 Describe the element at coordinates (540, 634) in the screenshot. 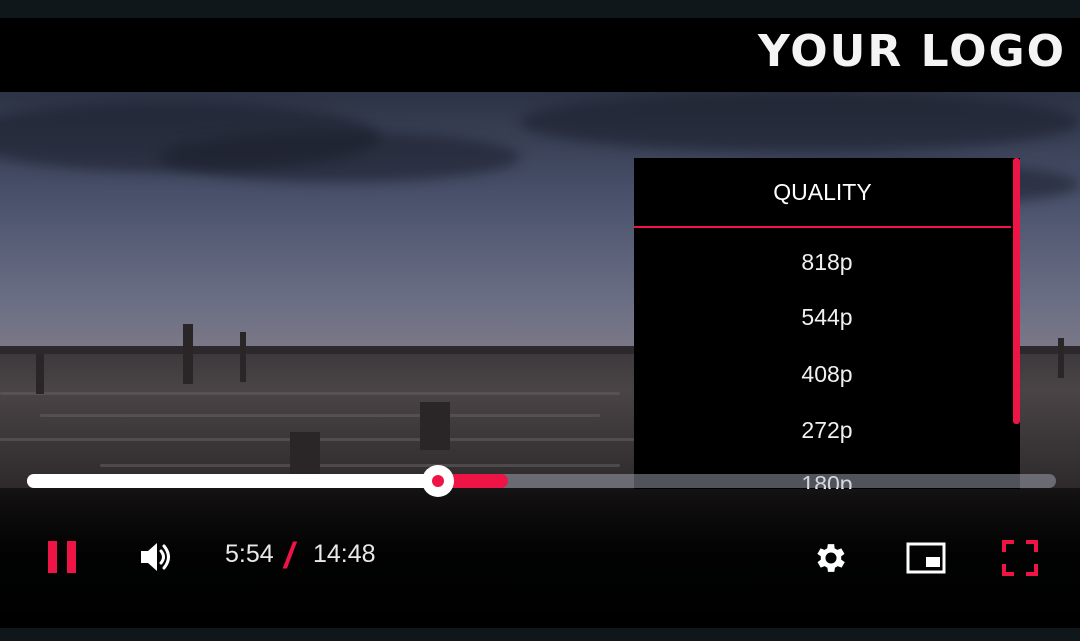

I see `bottom-strip` at that location.